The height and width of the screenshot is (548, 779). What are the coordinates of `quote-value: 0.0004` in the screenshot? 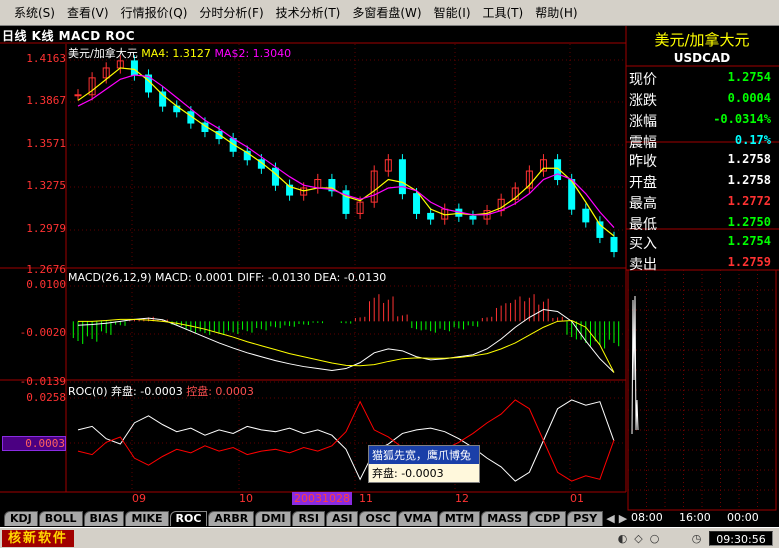 It's located at (749, 98).